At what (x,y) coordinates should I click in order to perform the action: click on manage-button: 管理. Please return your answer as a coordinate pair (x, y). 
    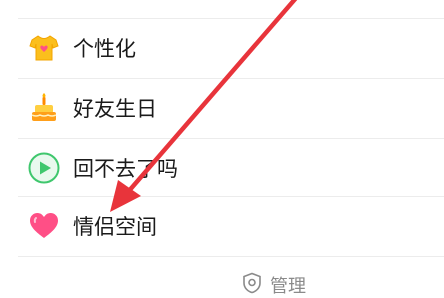
    Looking at the image, I should click on (222, 283).